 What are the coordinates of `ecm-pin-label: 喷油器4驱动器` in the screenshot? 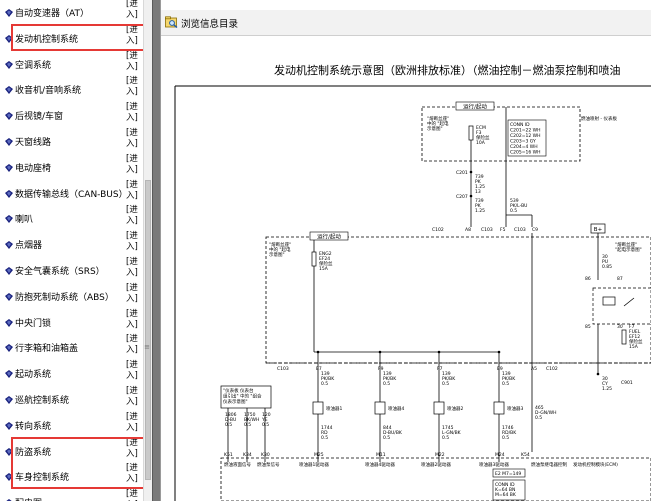 It's located at (380, 464).